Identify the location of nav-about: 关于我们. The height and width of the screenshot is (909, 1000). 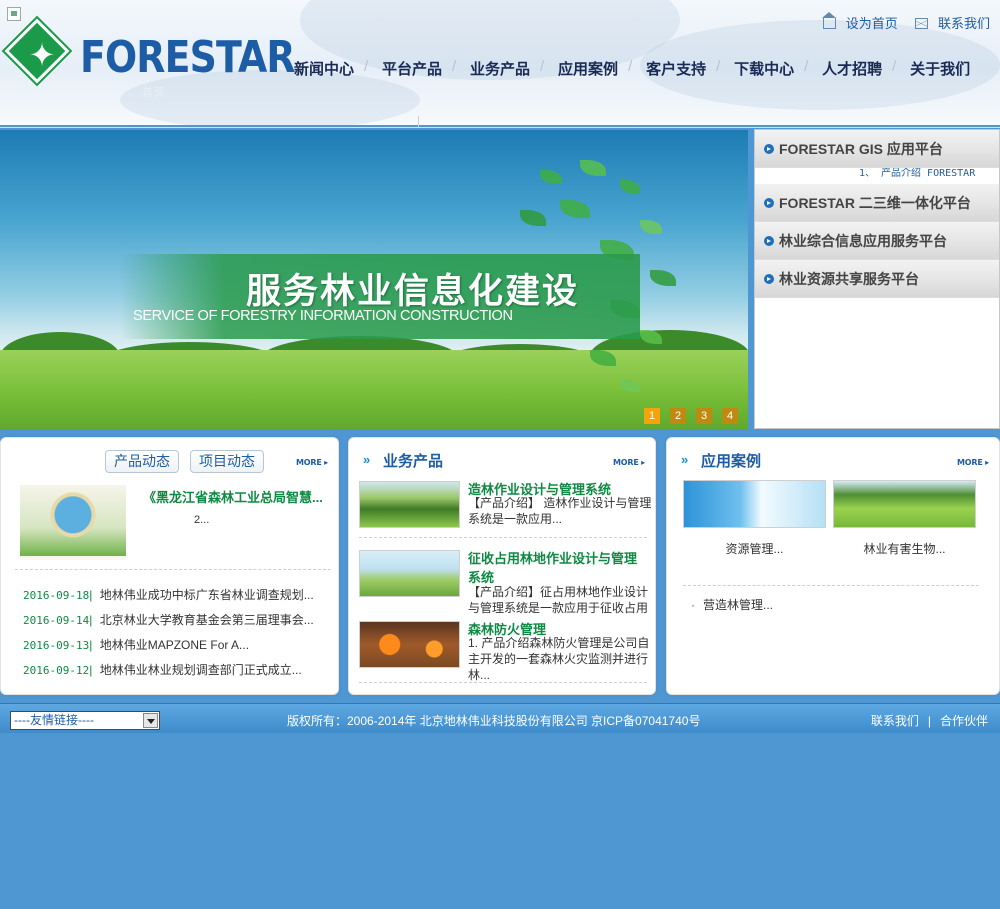
(938, 68).